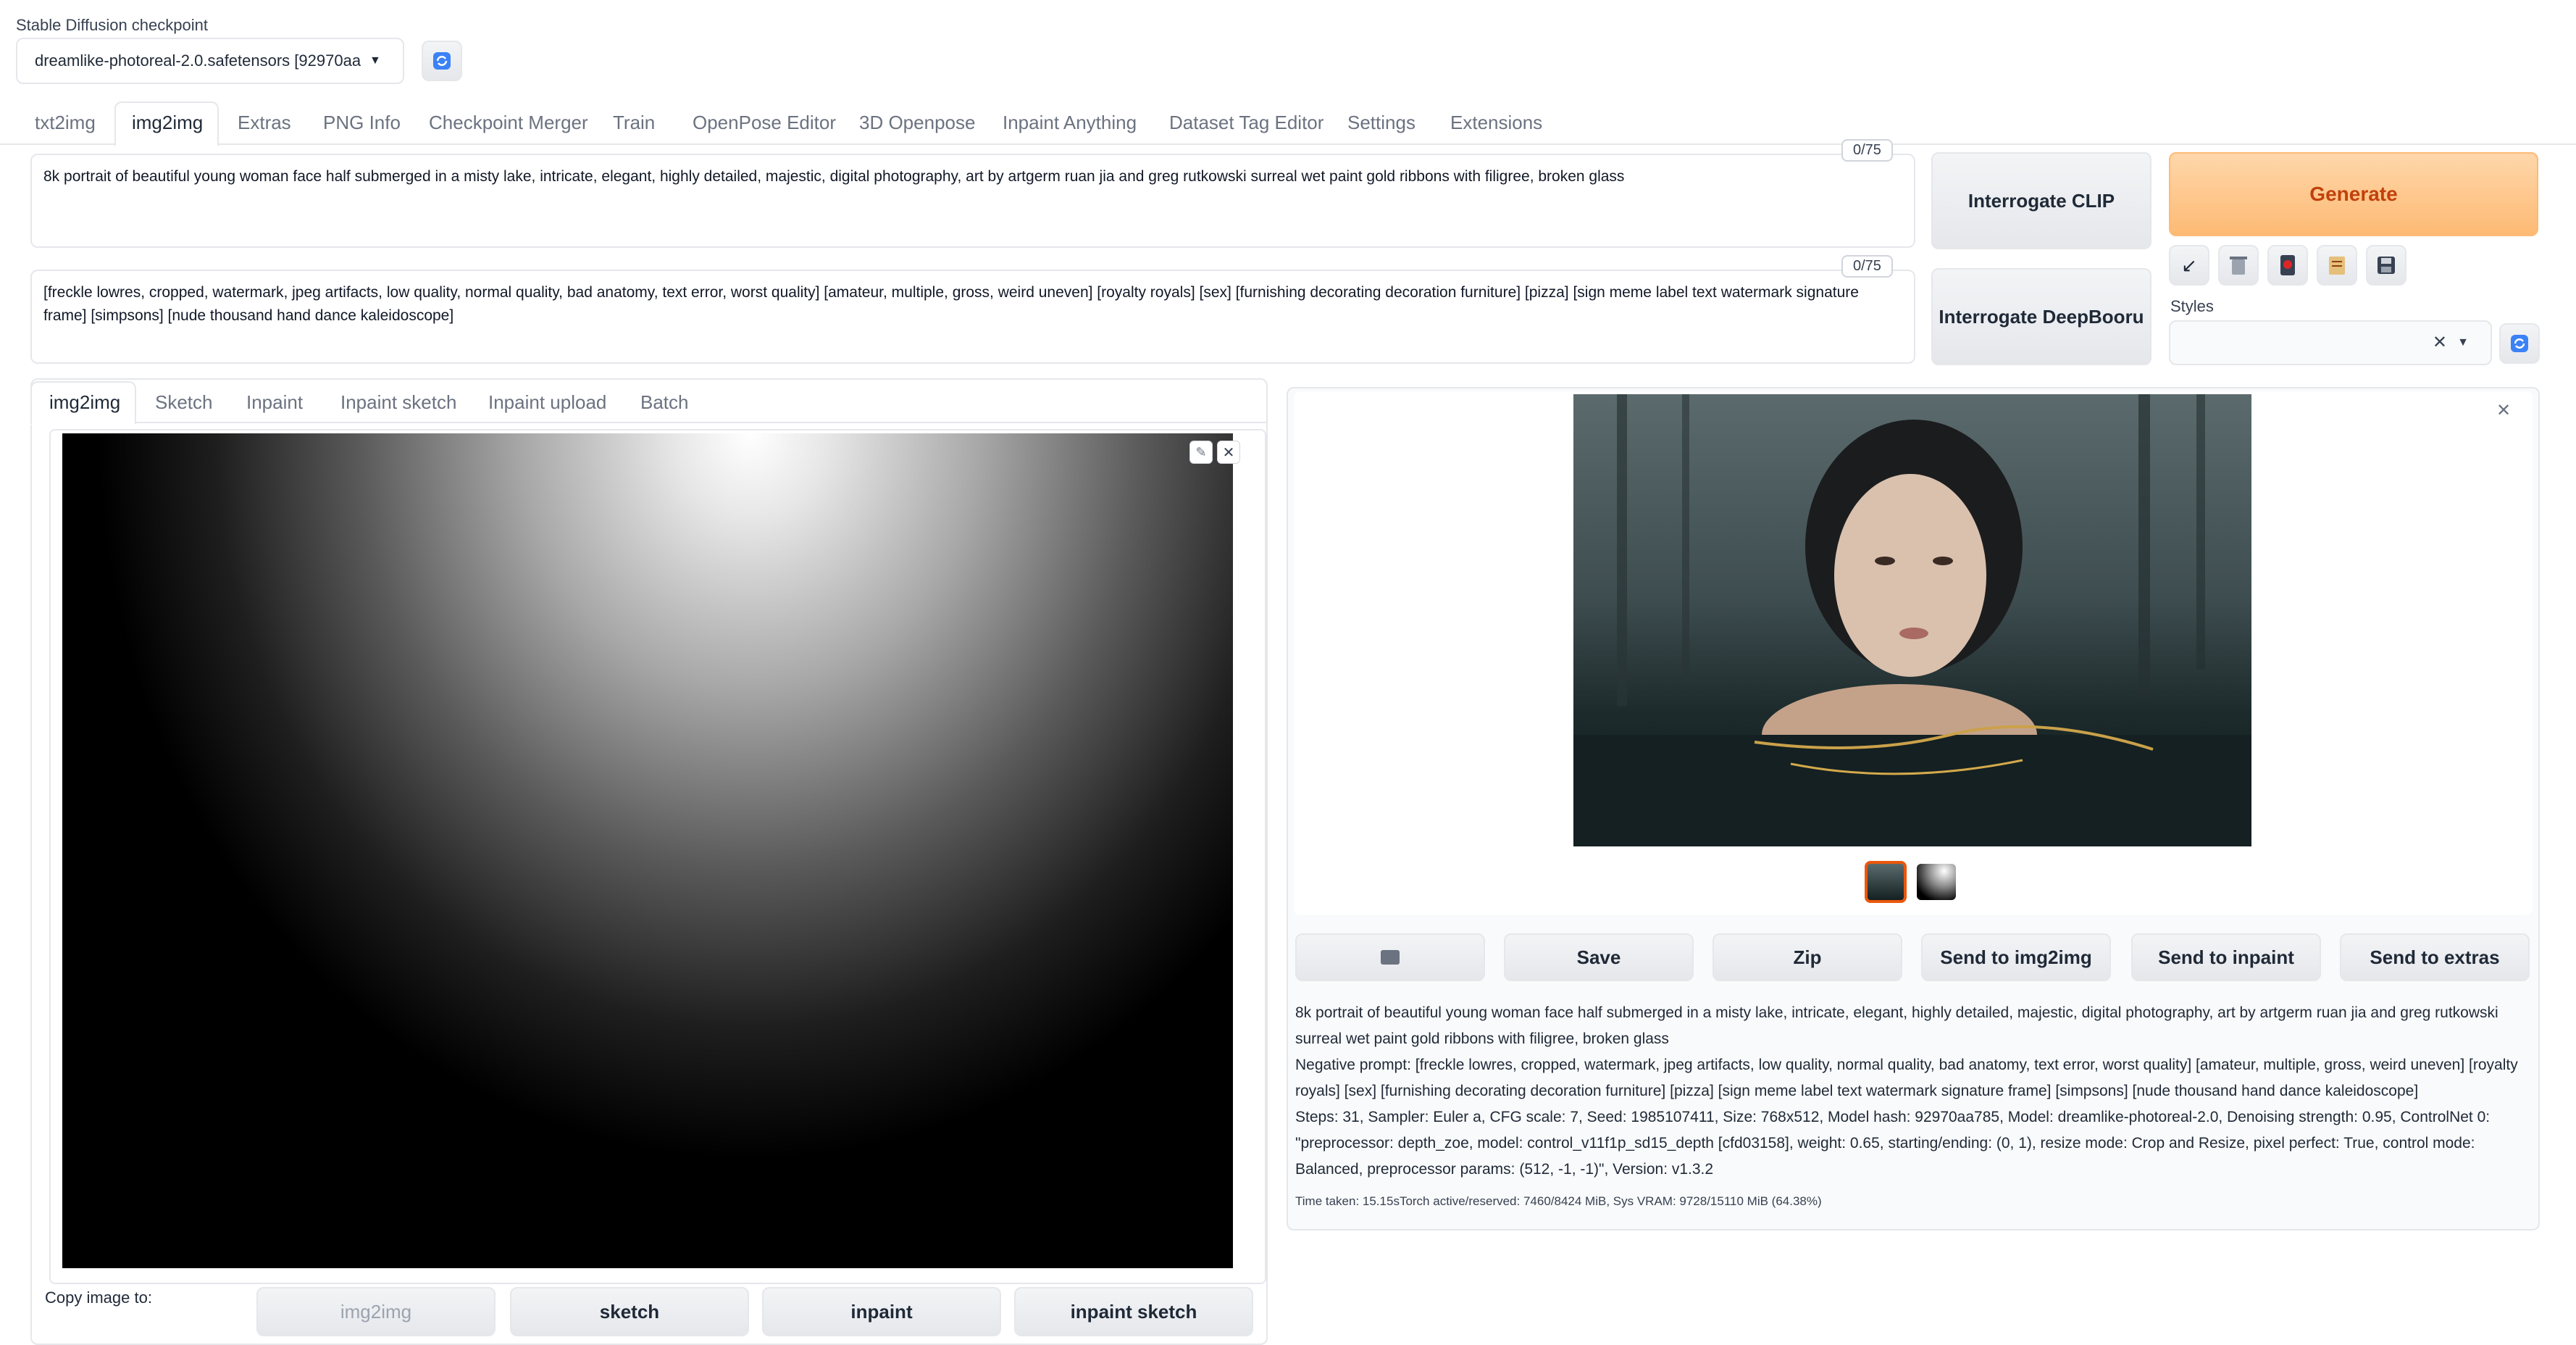  Describe the element at coordinates (375, 1311) in the screenshot. I see `copy-to-img2img-button: img2img` at that location.